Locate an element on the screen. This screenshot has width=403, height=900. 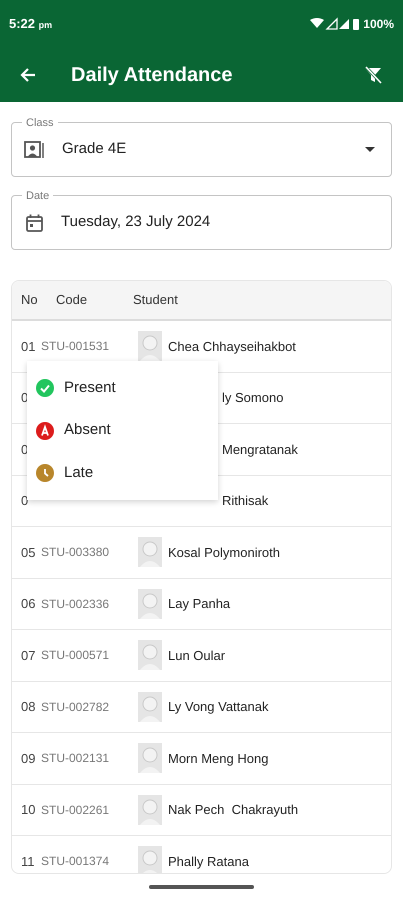
student-name: Chea Chhayseihakbot is located at coordinates (232, 347).